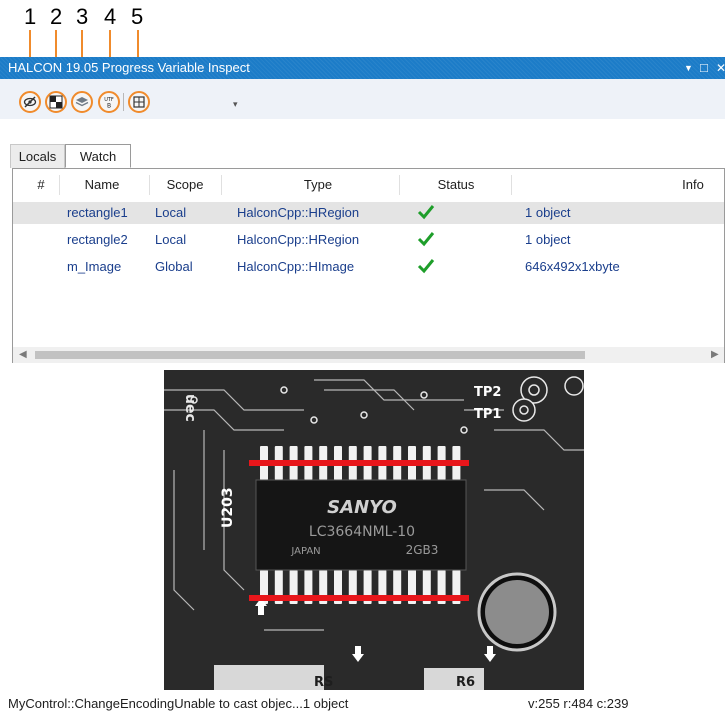 The height and width of the screenshot is (717, 725). Describe the element at coordinates (37, 156) in the screenshot. I see `tab-locals: Locals` at that location.